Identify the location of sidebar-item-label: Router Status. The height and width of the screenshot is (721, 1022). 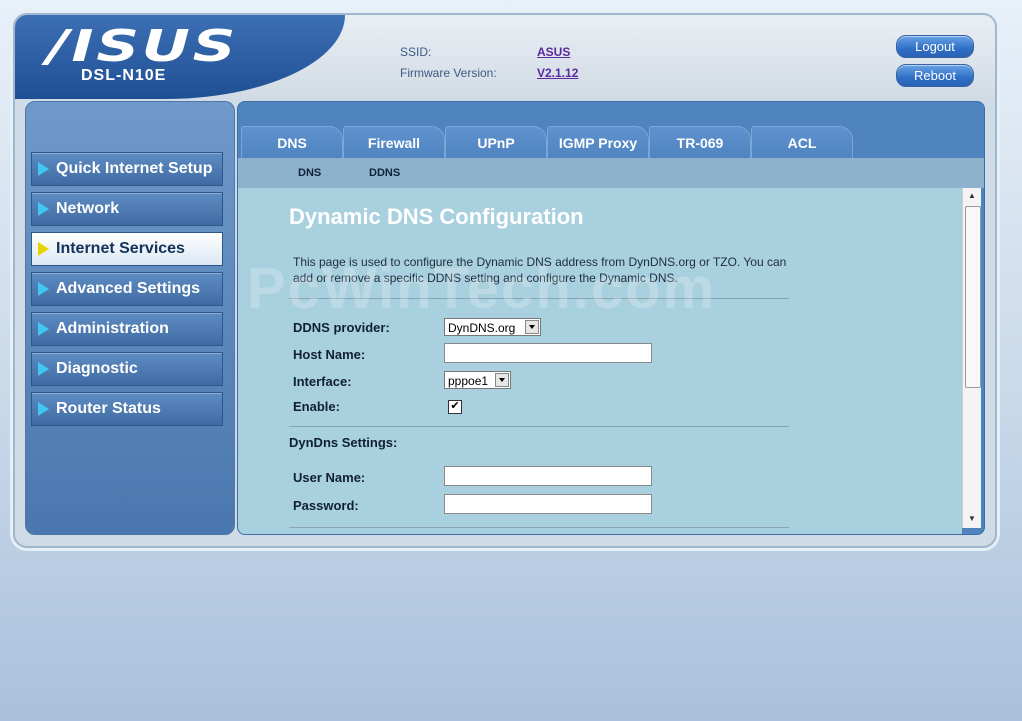
(108, 408).